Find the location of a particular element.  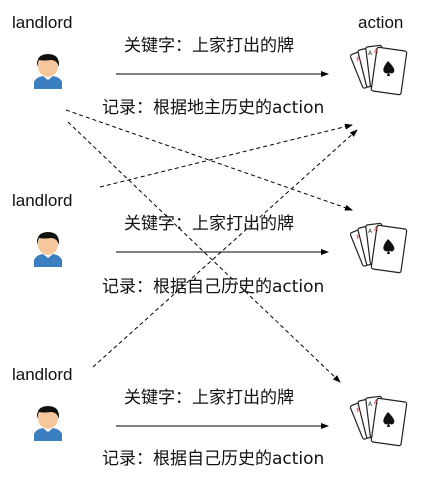

record-text-3: 记录：根据自己历史的action is located at coordinates (213, 459).